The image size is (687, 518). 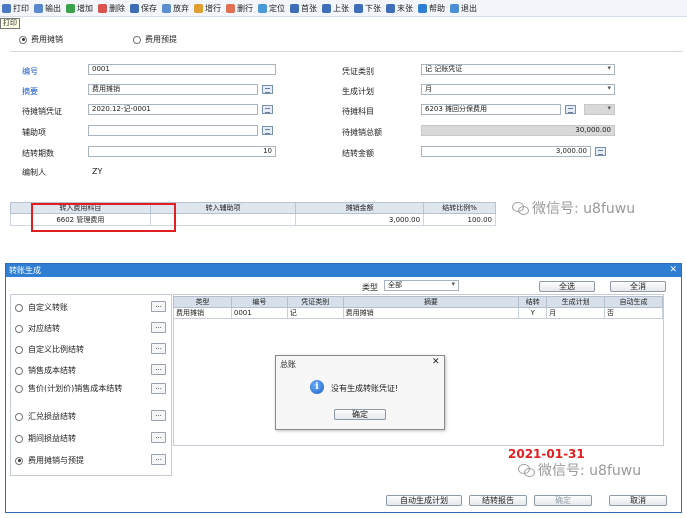 I want to click on toolbar-item-delete: 删除, so click(x=111, y=8).